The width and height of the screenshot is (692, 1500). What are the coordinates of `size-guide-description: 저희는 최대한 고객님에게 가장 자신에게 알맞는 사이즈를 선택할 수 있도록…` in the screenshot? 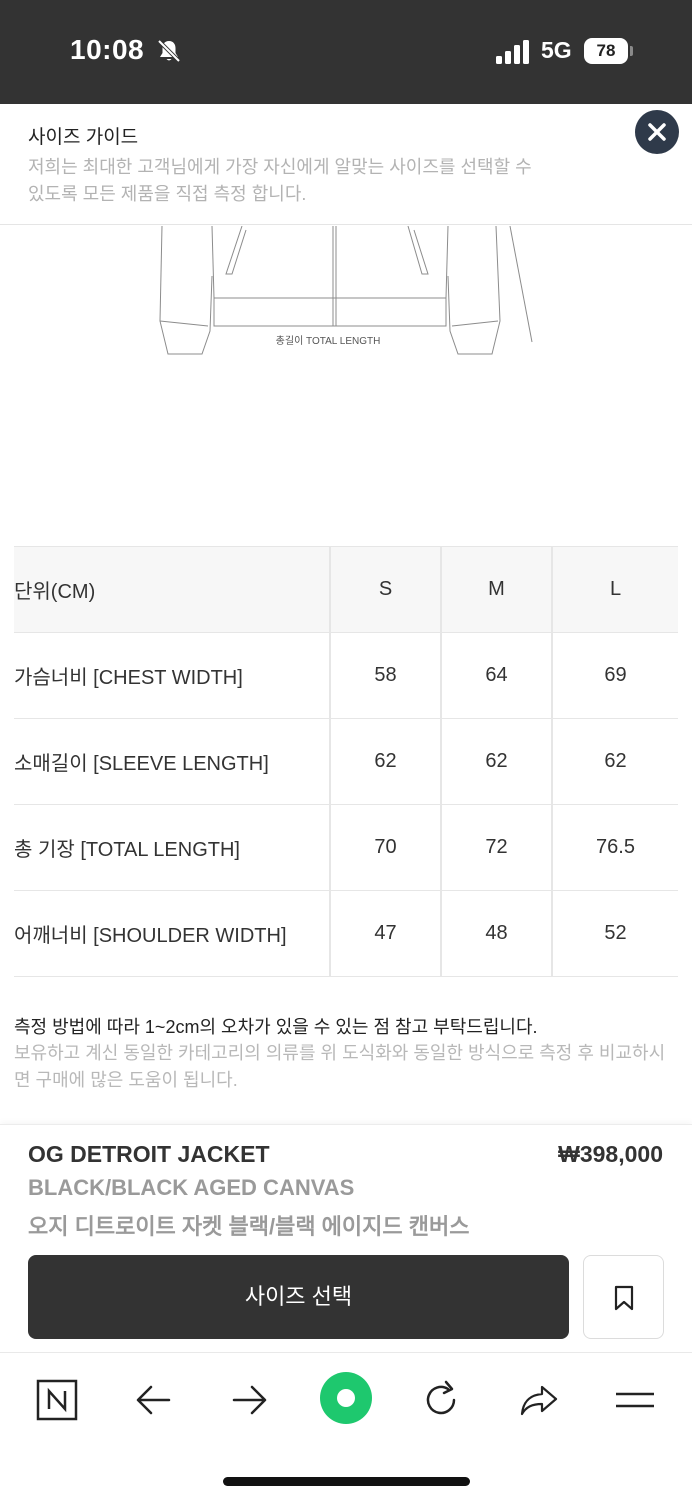 It's located at (280, 180).